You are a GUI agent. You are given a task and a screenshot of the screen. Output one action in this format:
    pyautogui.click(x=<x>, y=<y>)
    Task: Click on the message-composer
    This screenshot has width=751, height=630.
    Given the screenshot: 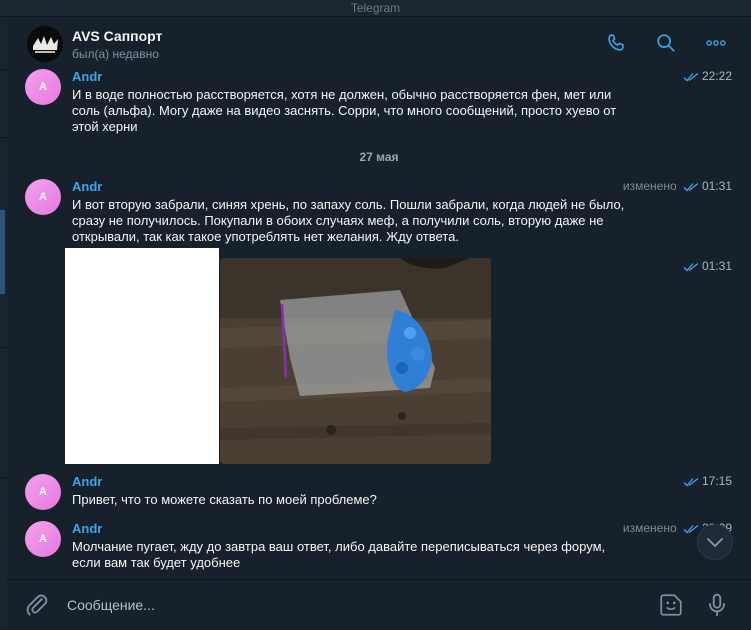 What is the action you would take?
    pyautogui.click(x=379, y=604)
    